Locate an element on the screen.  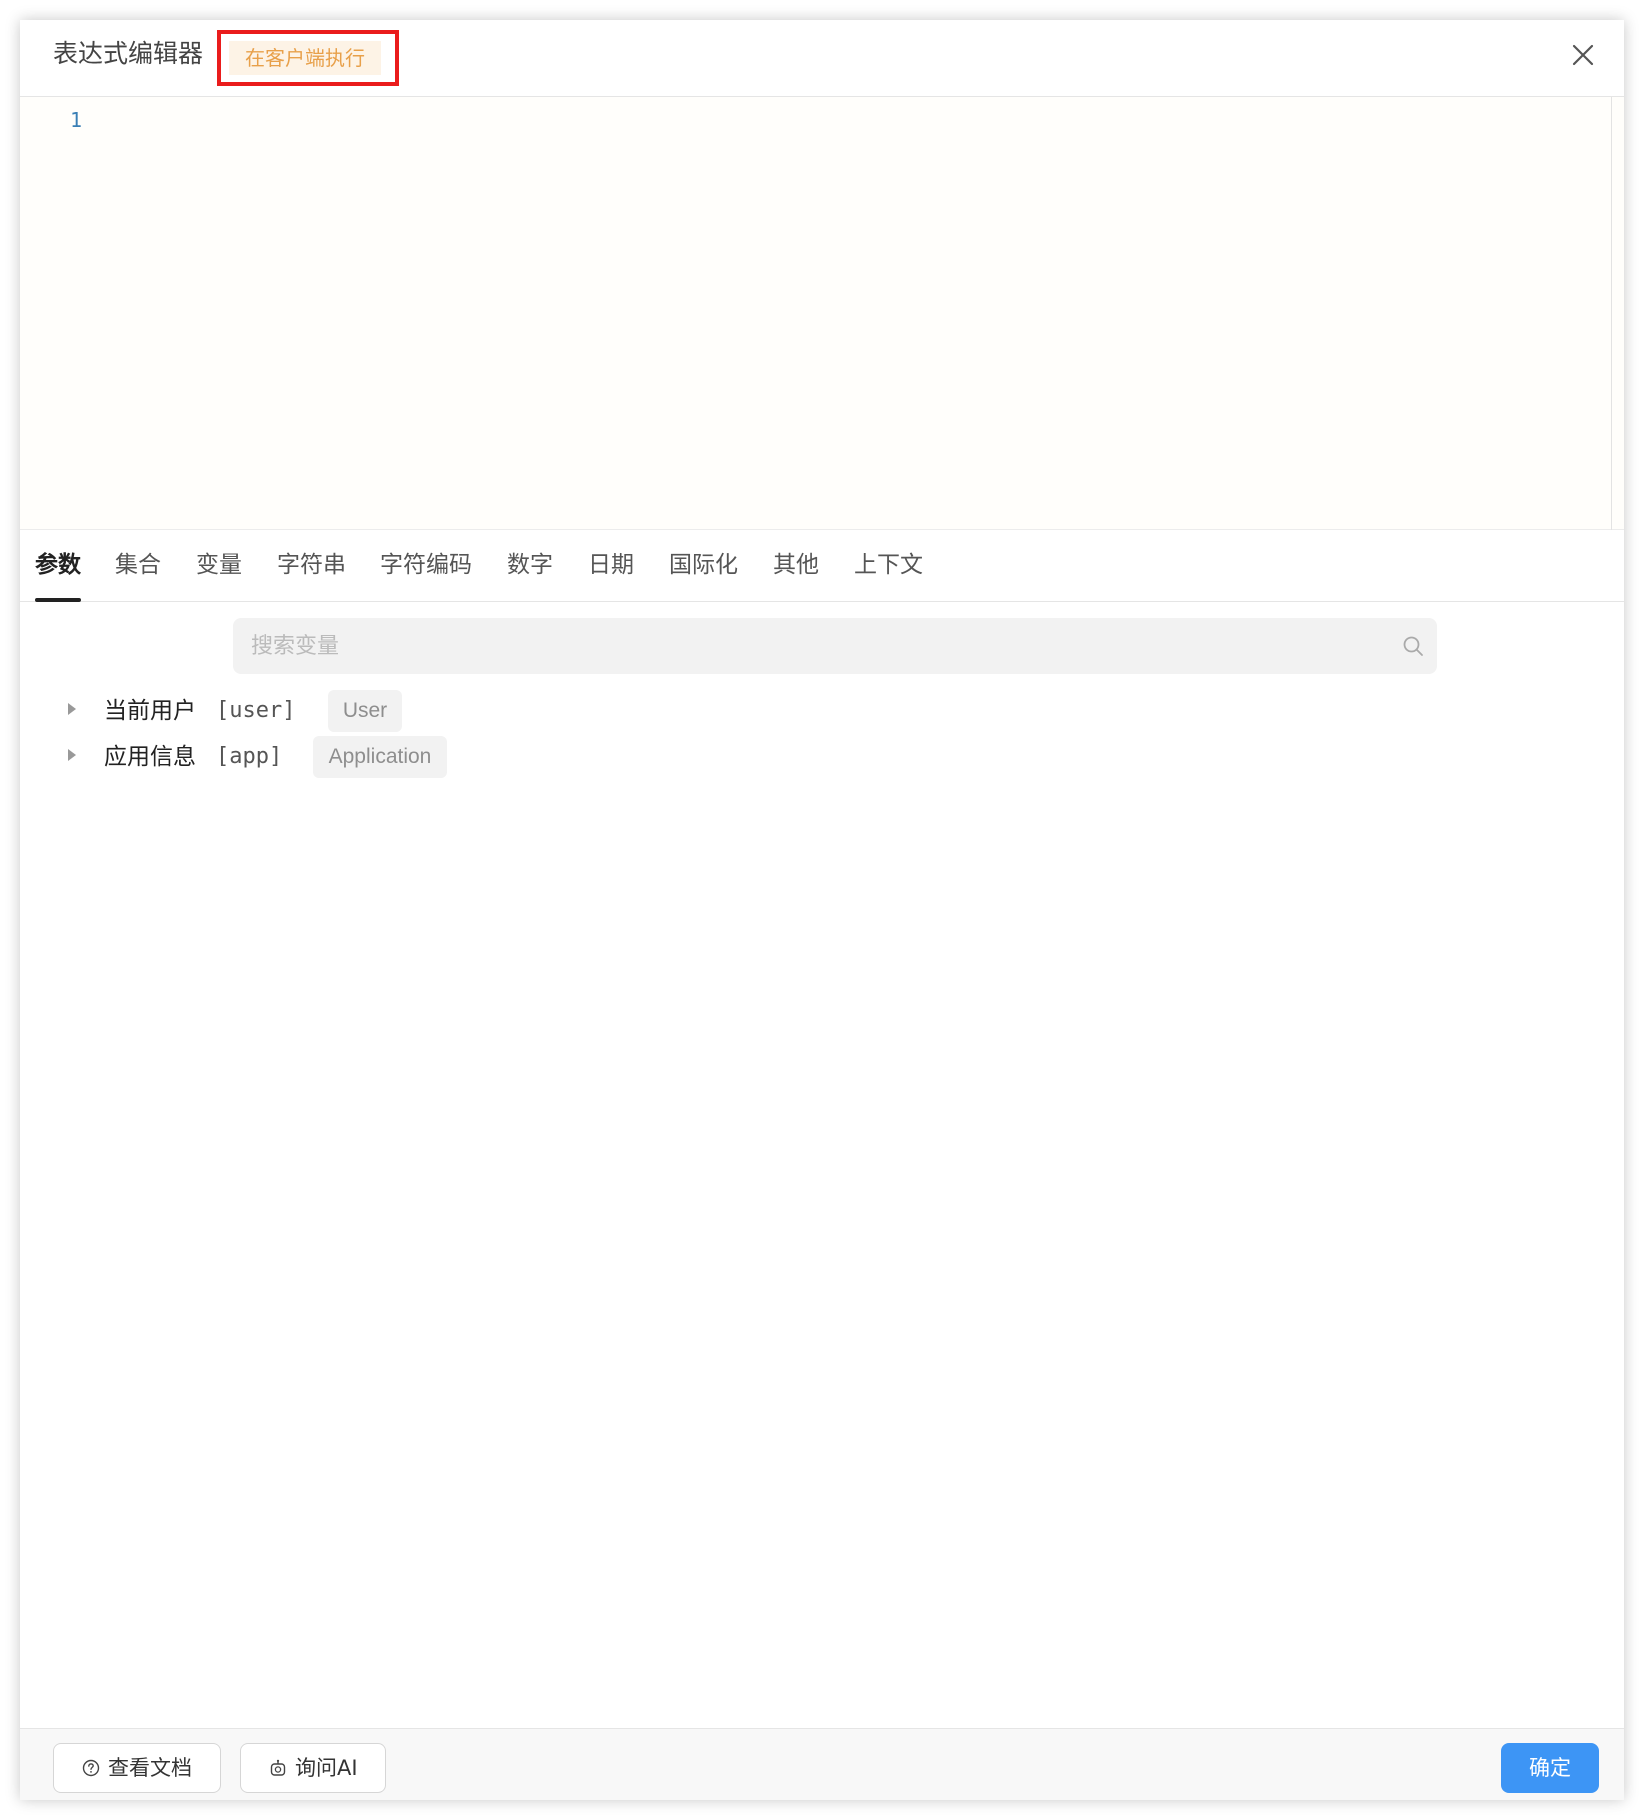
tab-variables: 变量 is located at coordinates (219, 576).